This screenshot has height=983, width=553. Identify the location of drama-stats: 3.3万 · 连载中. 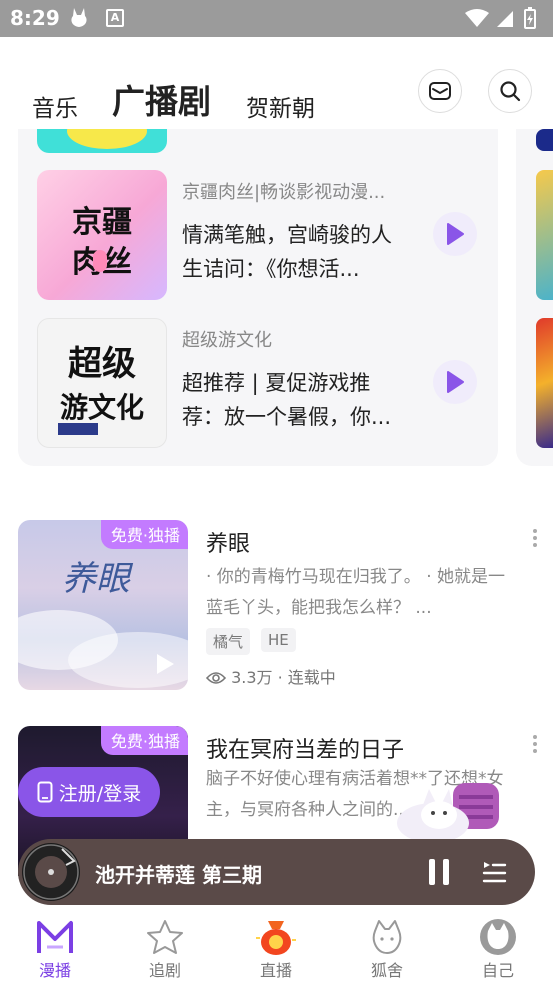
(270, 676).